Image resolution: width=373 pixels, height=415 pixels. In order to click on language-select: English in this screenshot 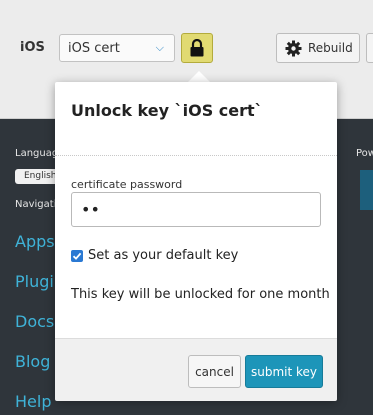, I will do `click(37, 176)`.